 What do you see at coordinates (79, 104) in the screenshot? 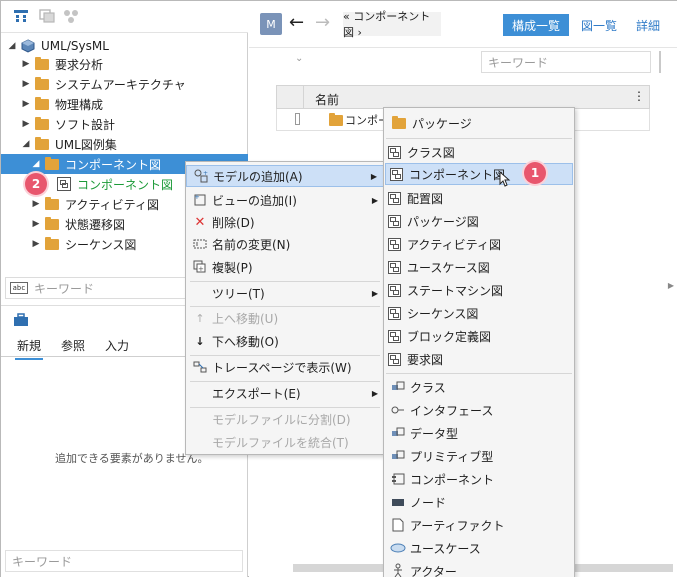
I see `tree-label: 物理構成` at bounding box center [79, 104].